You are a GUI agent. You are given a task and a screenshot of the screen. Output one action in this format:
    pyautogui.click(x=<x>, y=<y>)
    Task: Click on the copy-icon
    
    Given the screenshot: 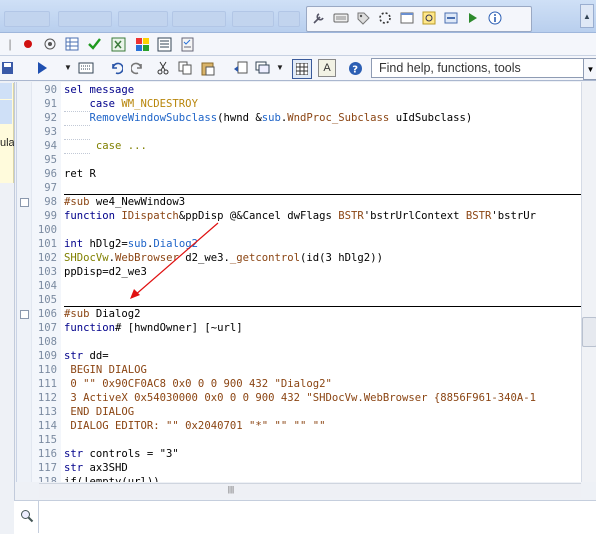 What is the action you would take?
    pyautogui.click(x=185, y=68)
    